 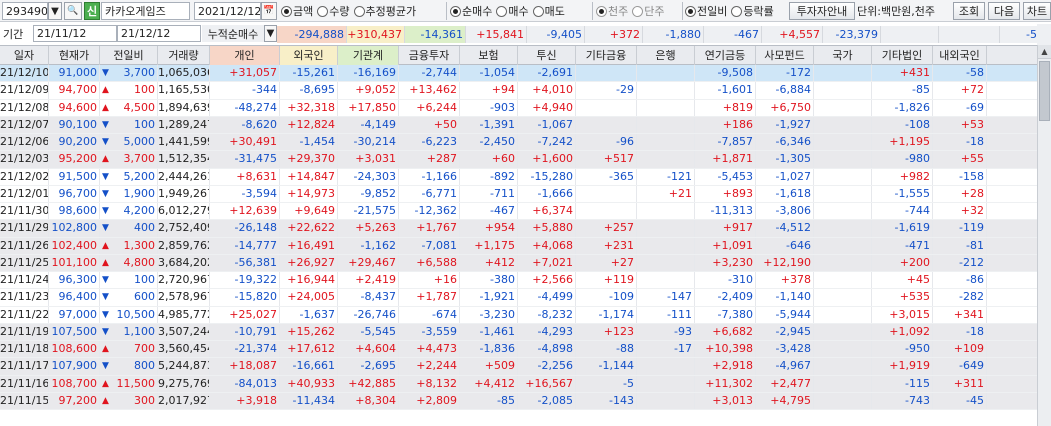 I want to click on col-financial-invest-cell: -6,771, so click(x=429, y=193).